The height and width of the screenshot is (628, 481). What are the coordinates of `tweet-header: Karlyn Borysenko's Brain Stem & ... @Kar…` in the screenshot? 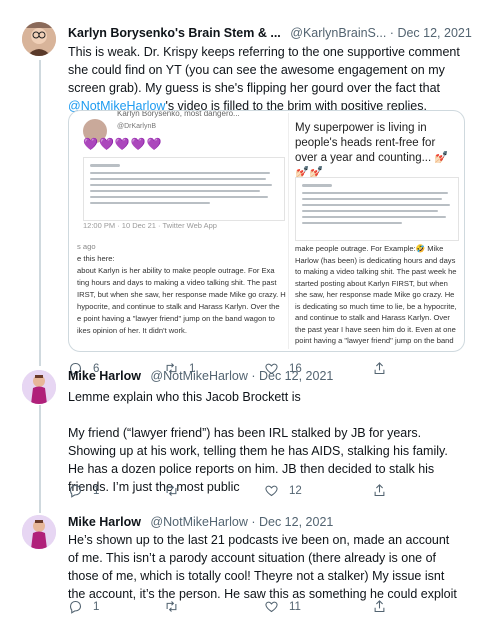 It's located at (270, 33).